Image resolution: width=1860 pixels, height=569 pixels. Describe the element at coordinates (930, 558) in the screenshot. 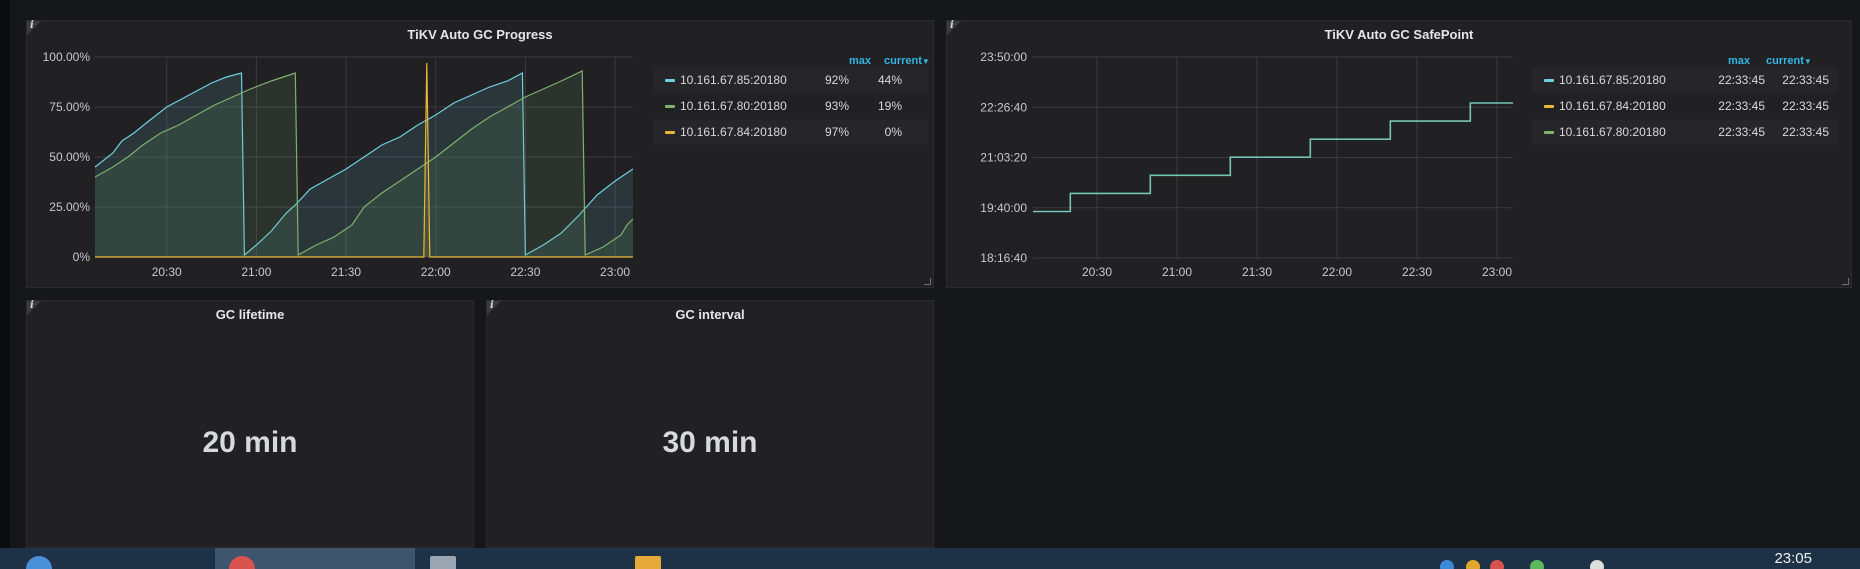

I see `os-taskbar: 23:05` at that location.